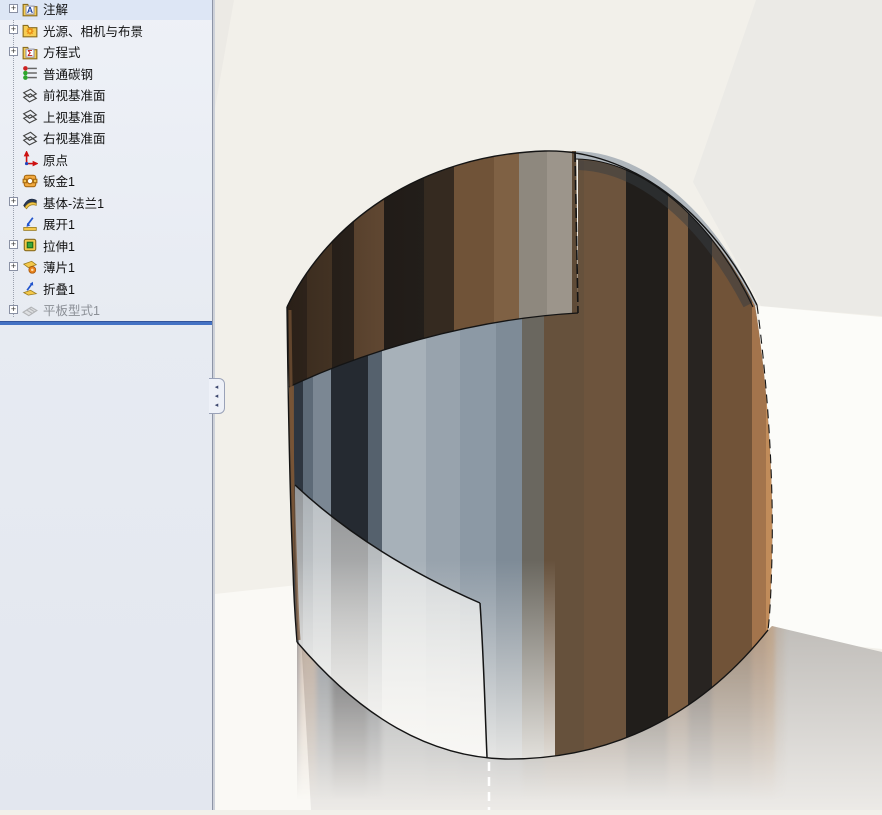 This screenshot has width=882, height=815. Describe the element at coordinates (106, 203) in the screenshot. I see `tree-item-base-flange1: 基体-法兰1` at that location.